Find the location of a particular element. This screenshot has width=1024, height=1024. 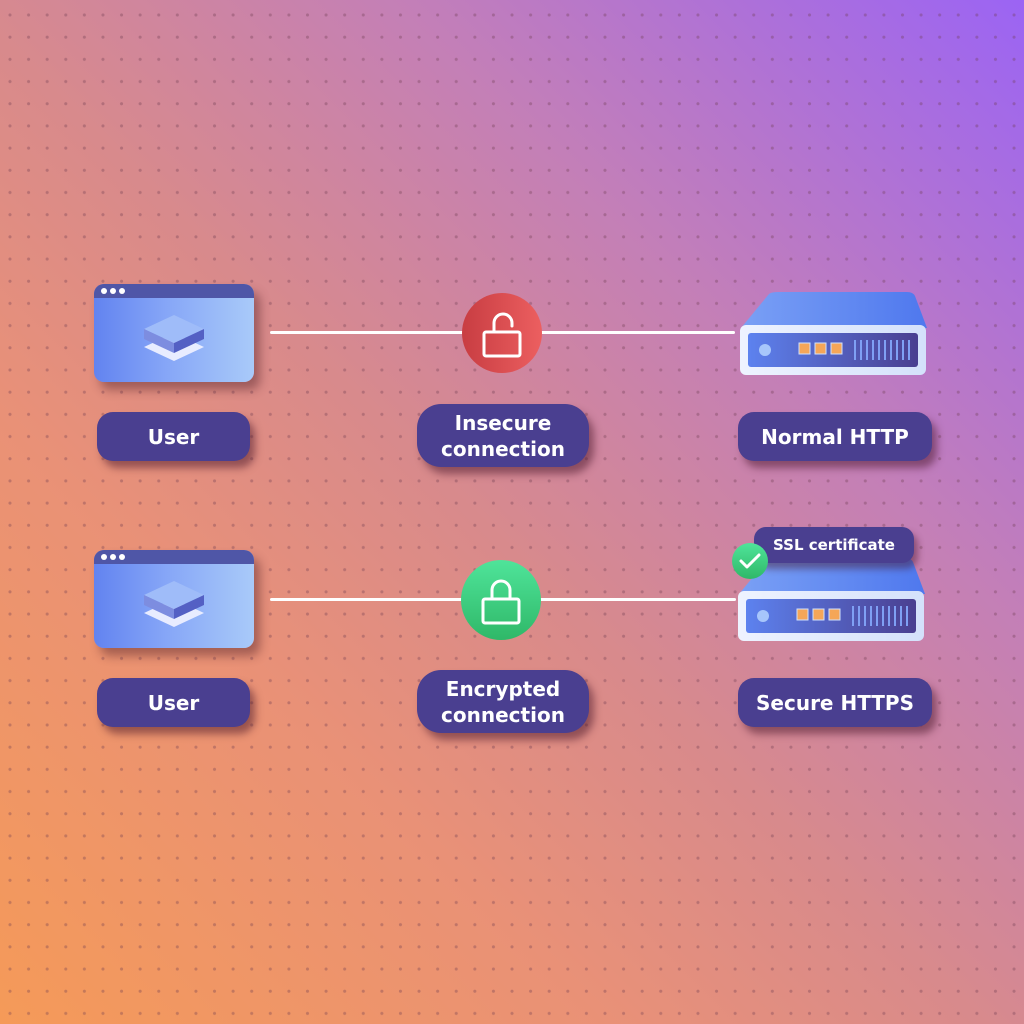

server-icon is located at coordinates (833, 333).